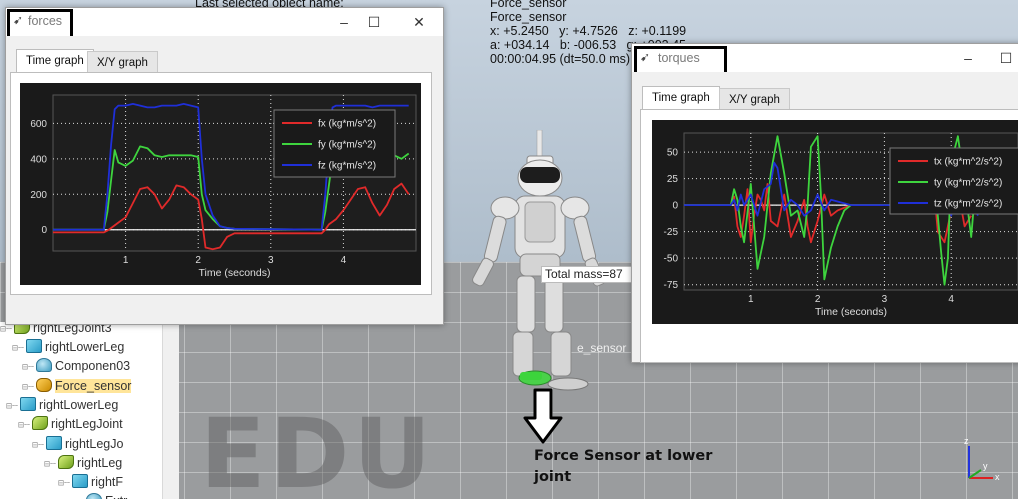 The image size is (1018, 499). What do you see at coordinates (968, 183) in the screenshot?
I see `legend-label: ty (kg*m^2/s^2)` at bounding box center [968, 183].